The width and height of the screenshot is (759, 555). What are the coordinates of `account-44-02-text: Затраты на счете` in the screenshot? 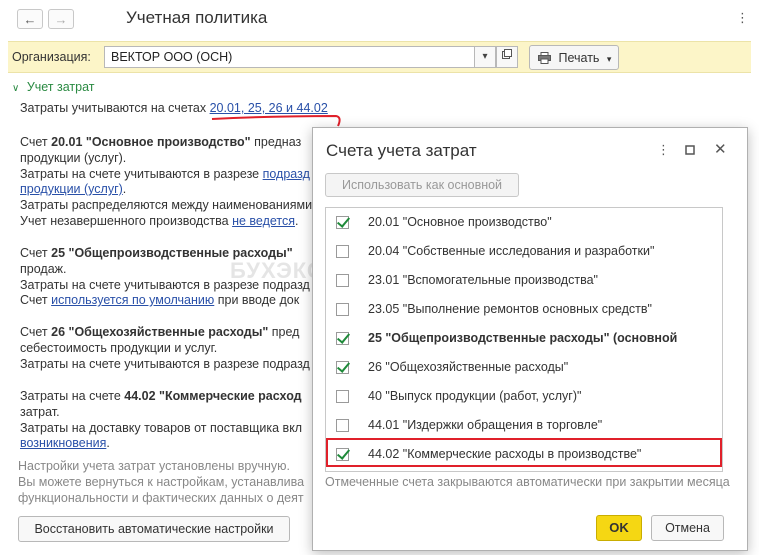 It's located at (72, 396).